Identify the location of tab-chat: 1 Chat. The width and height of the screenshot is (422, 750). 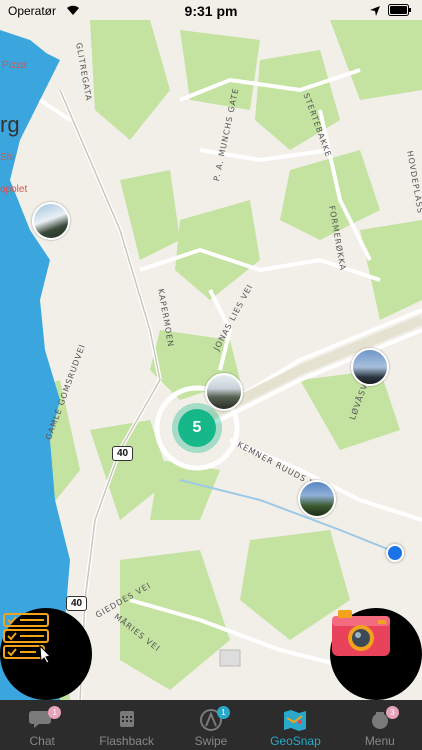
(42, 725).